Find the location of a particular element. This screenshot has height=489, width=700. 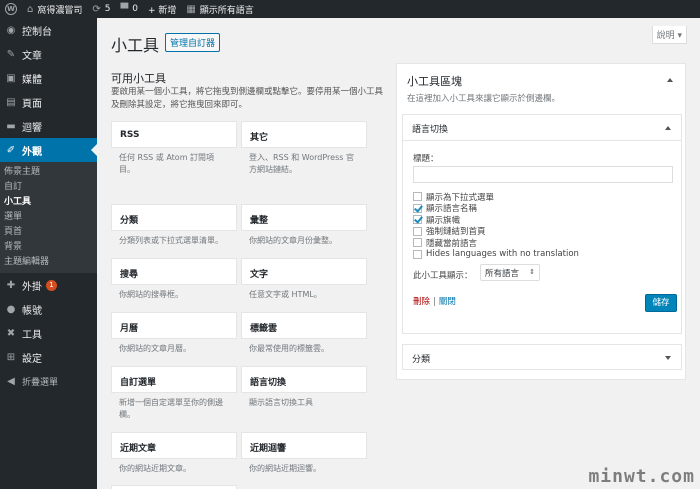

watermark: minwt.com is located at coordinates (641, 476).